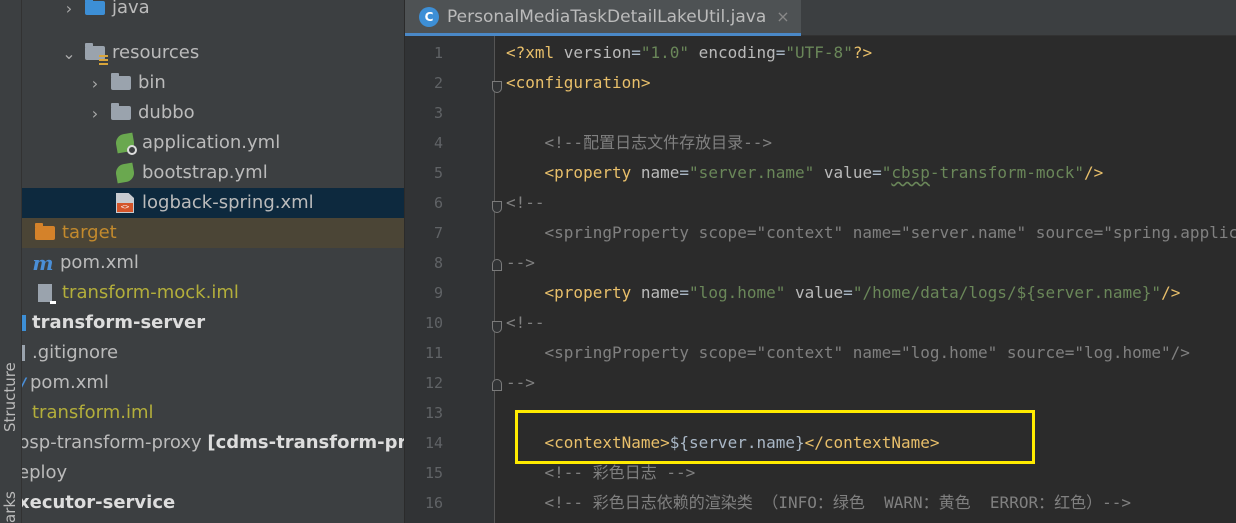  What do you see at coordinates (211, 353) in the screenshot?
I see `tree-item-gitignore: .gitignore` at bounding box center [211, 353].